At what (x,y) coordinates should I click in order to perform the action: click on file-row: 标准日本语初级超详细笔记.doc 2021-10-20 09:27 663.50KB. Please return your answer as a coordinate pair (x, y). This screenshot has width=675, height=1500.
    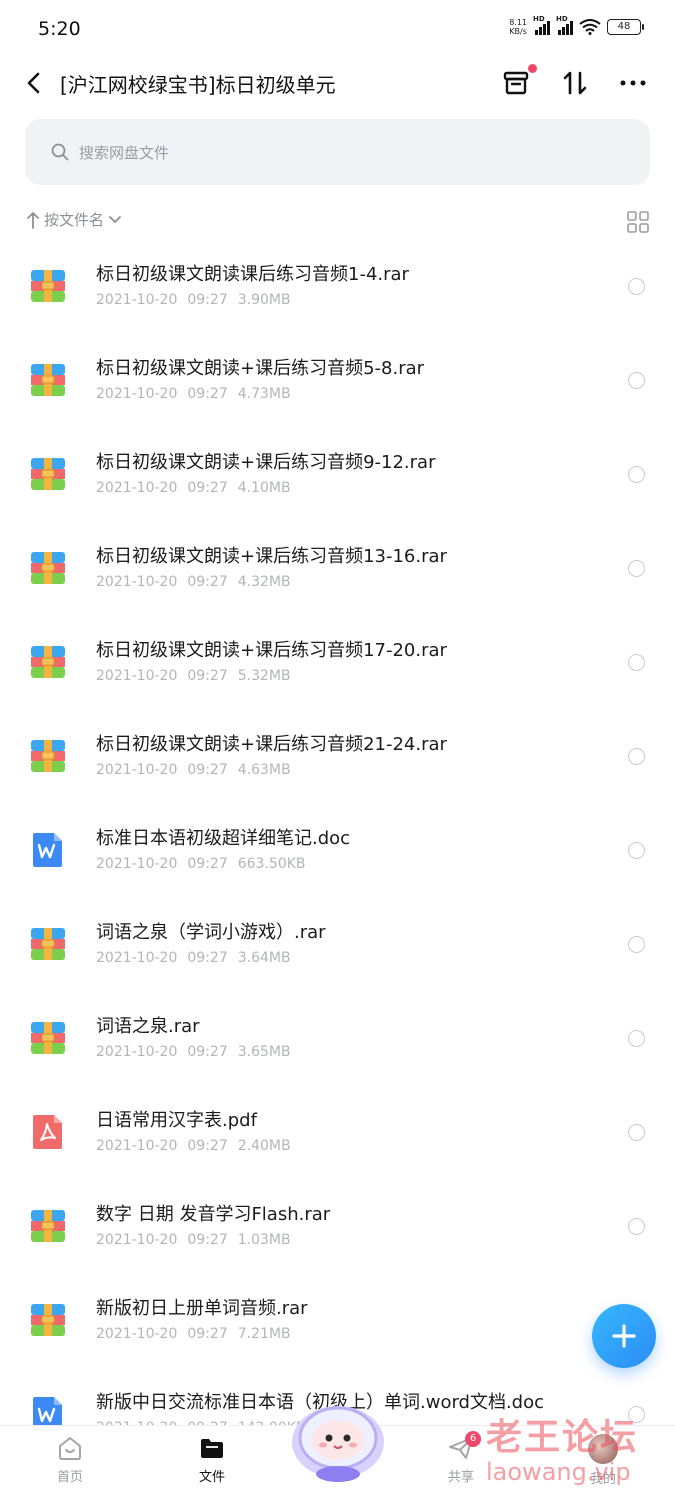
    Looking at the image, I should click on (337, 849).